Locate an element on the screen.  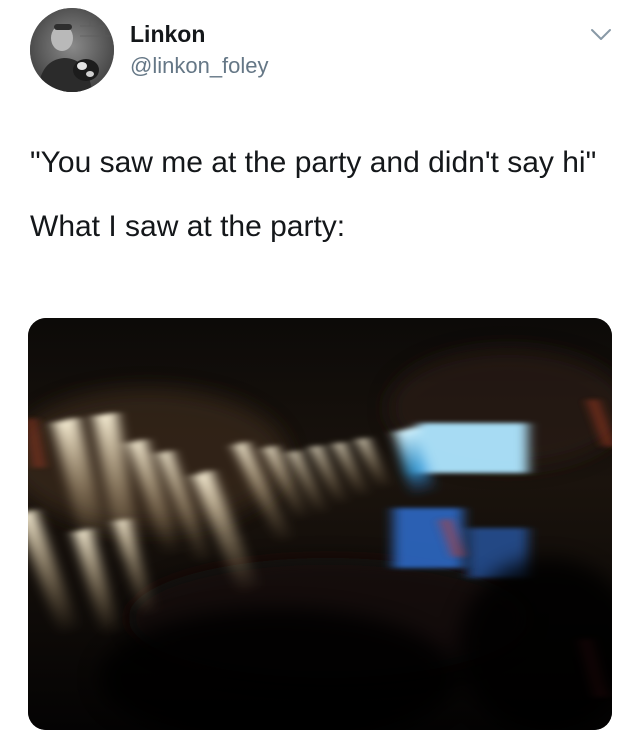
user-handle: @linkon_foley is located at coordinates (199, 66).